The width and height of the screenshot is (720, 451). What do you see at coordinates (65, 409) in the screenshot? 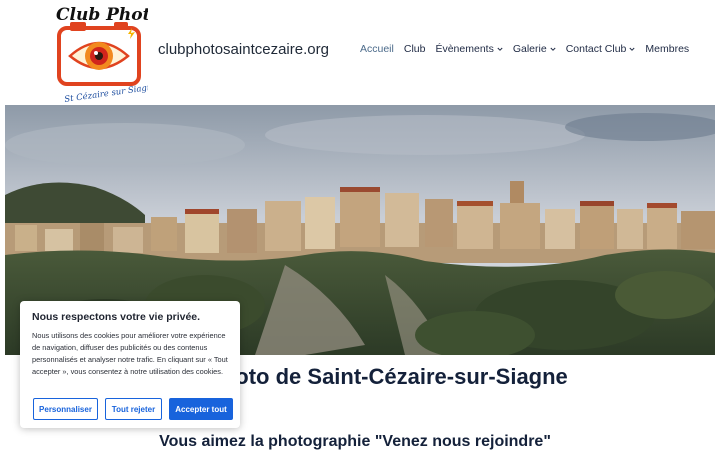
I see `customize-button: Personnaliser` at bounding box center [65, 409].